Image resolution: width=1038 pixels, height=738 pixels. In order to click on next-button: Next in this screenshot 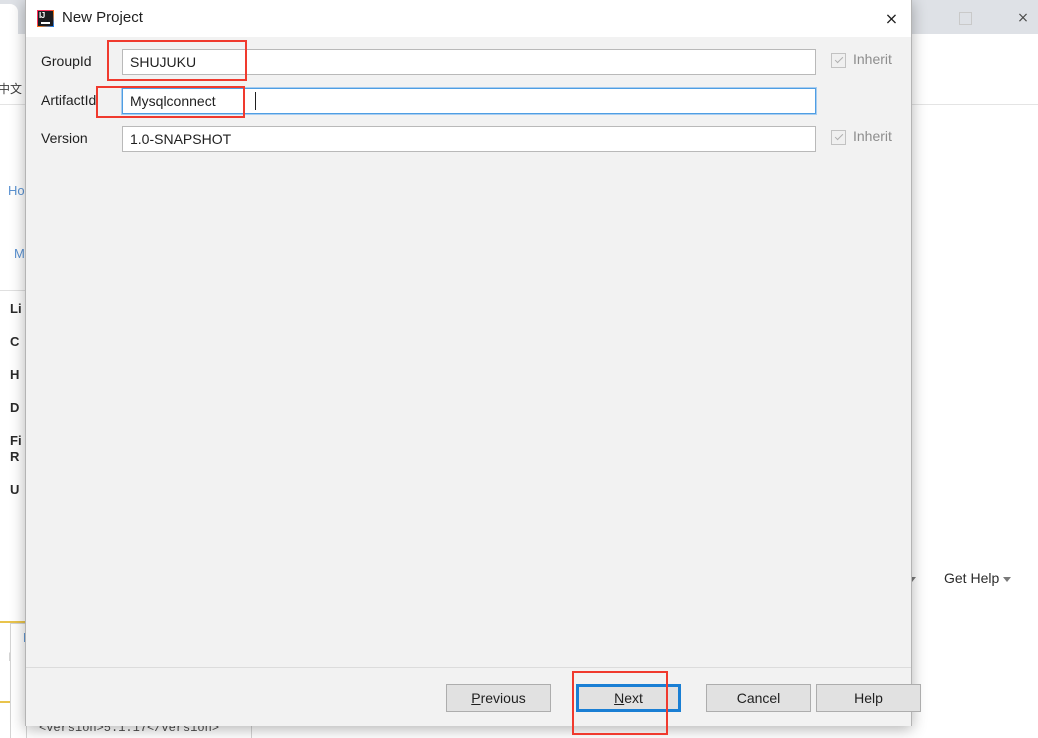, I will do `click(628, 698)`.